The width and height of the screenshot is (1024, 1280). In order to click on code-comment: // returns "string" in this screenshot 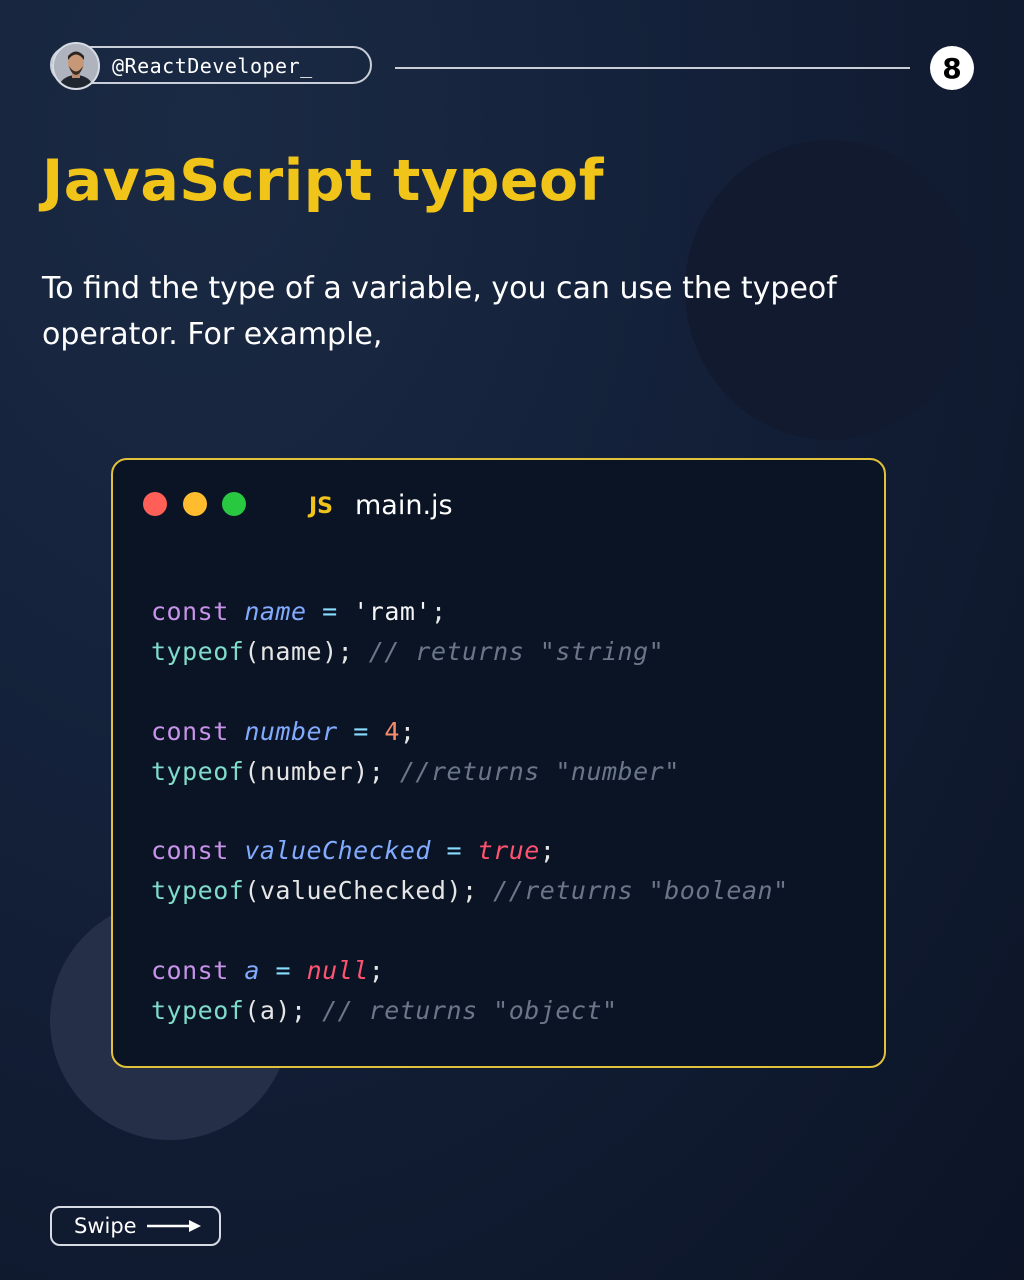, I will do `click(516, 651)`.